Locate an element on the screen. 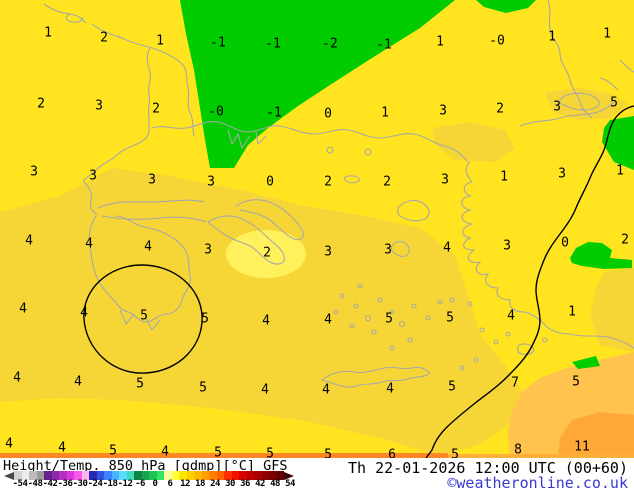 This screenshot has width=634, height=490. temp-value: 7 is located at coordinates (515, 383).